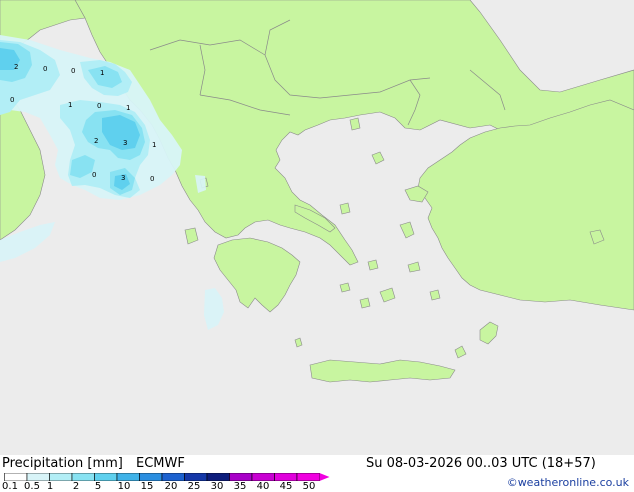 The height and width of the screenshot is (492, 634). I want to click on legend-arrow, so click(324, 477).